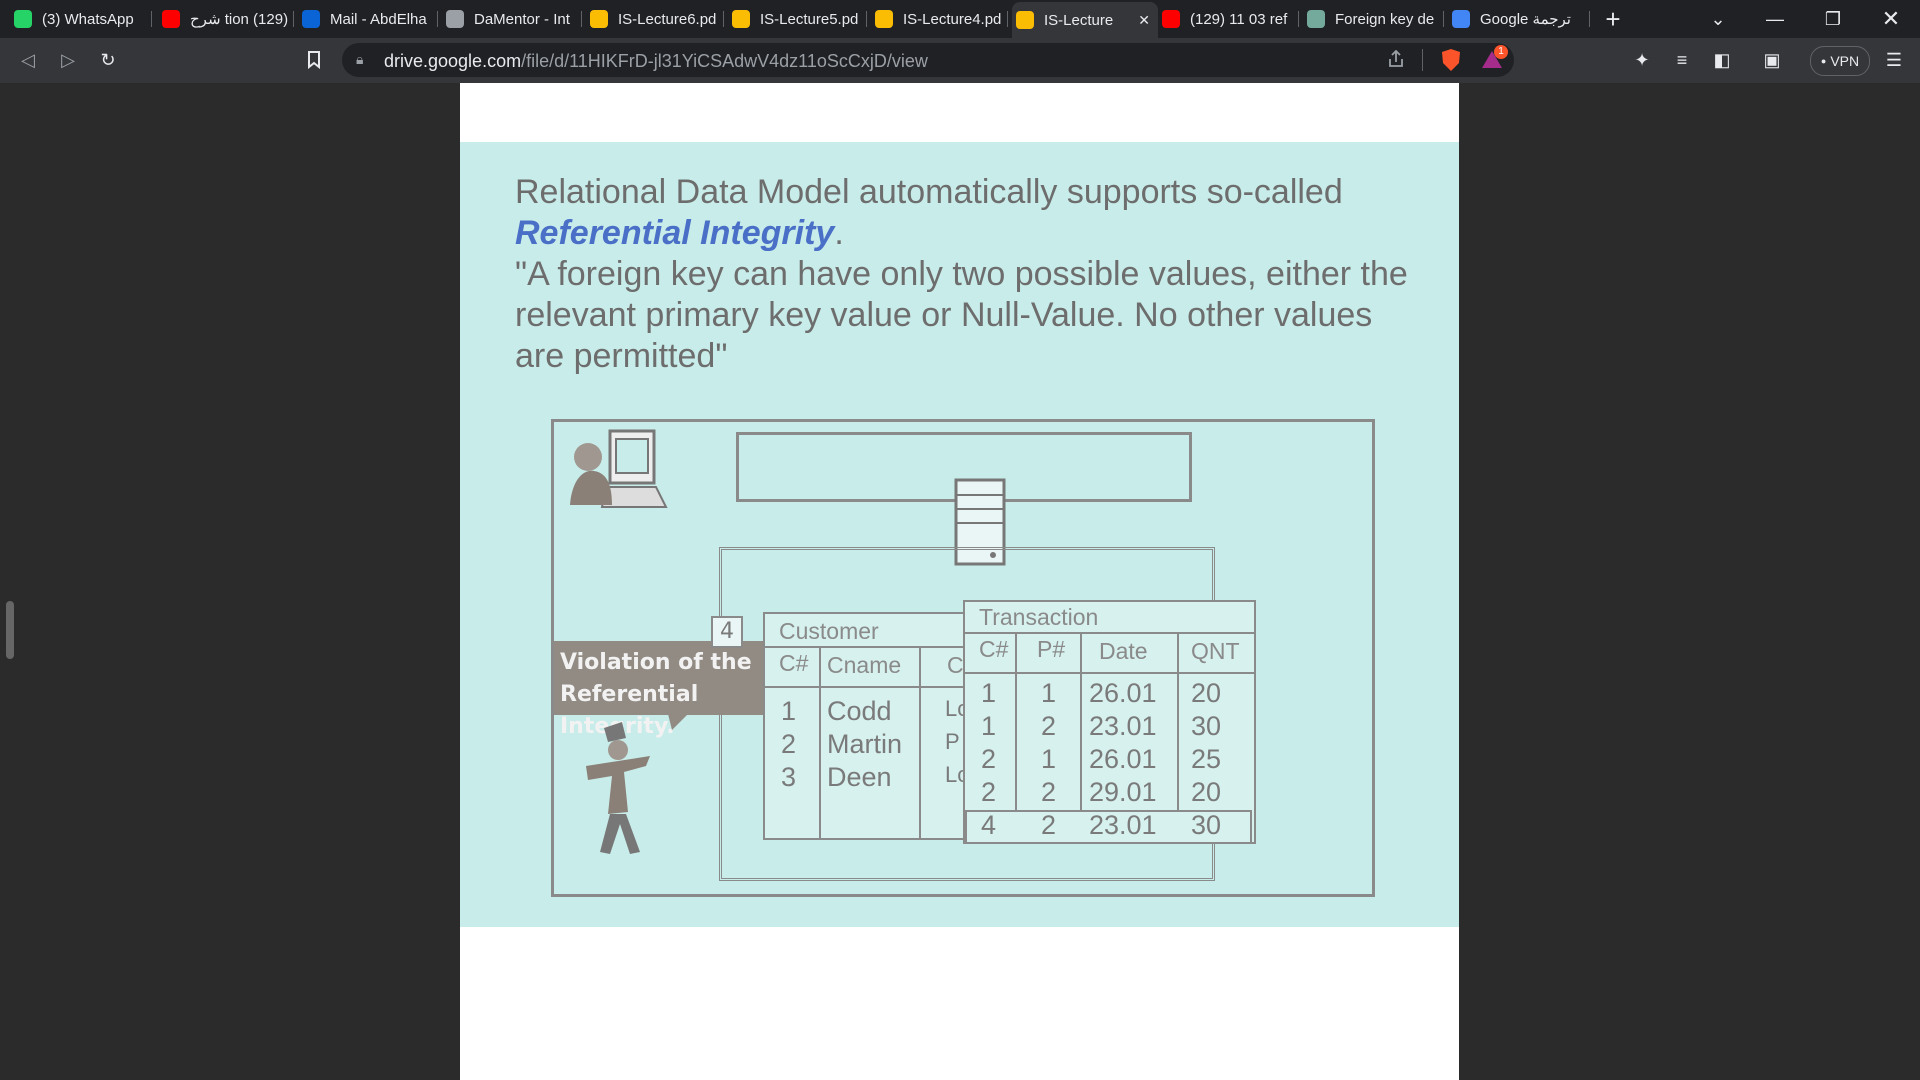 Image resolution: width=1920 pixels, height=1080 pixels. Describe the element at coordinates (789, 744) in the screenshot. I see `customer-cell: 2` at that location.